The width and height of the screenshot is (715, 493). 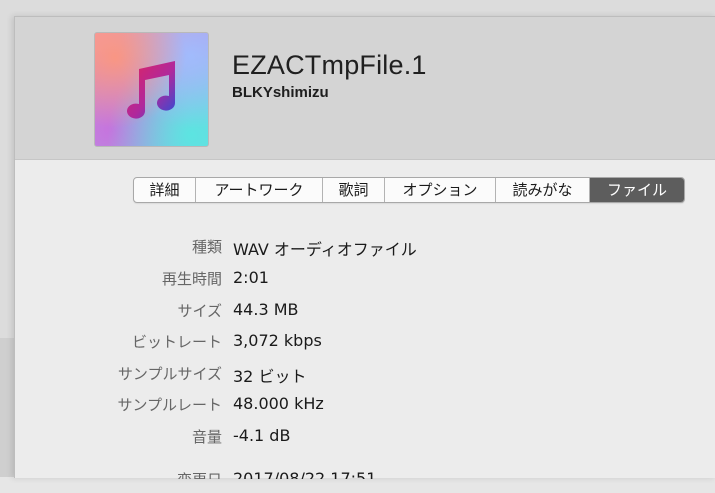 I want to click on tab-artwork: アートワーク, so click(x=259, y=190).